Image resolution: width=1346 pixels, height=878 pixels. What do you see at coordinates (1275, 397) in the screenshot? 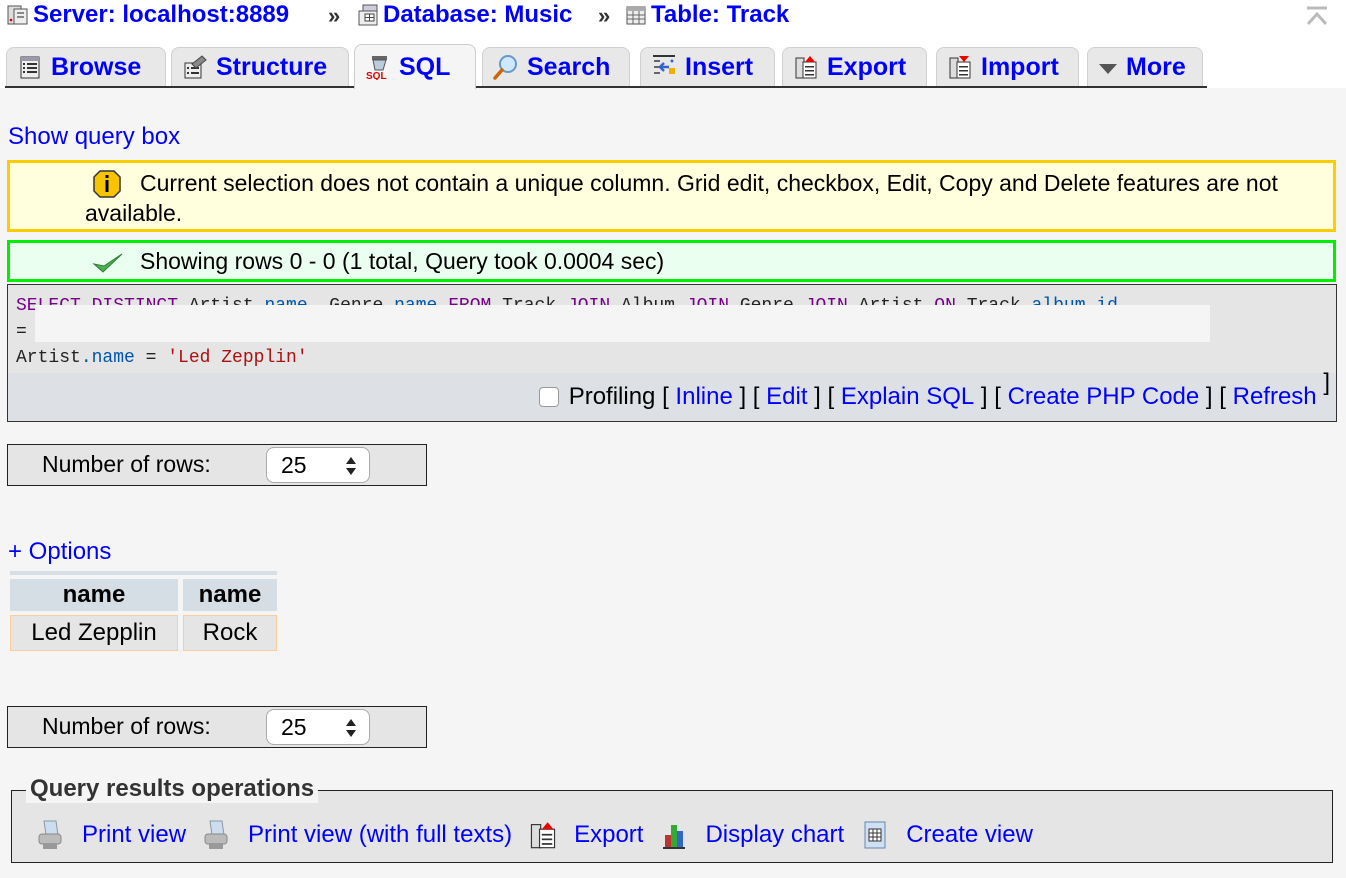
I see `refresh-link: Refresh` at bounding box center [1275, 397].